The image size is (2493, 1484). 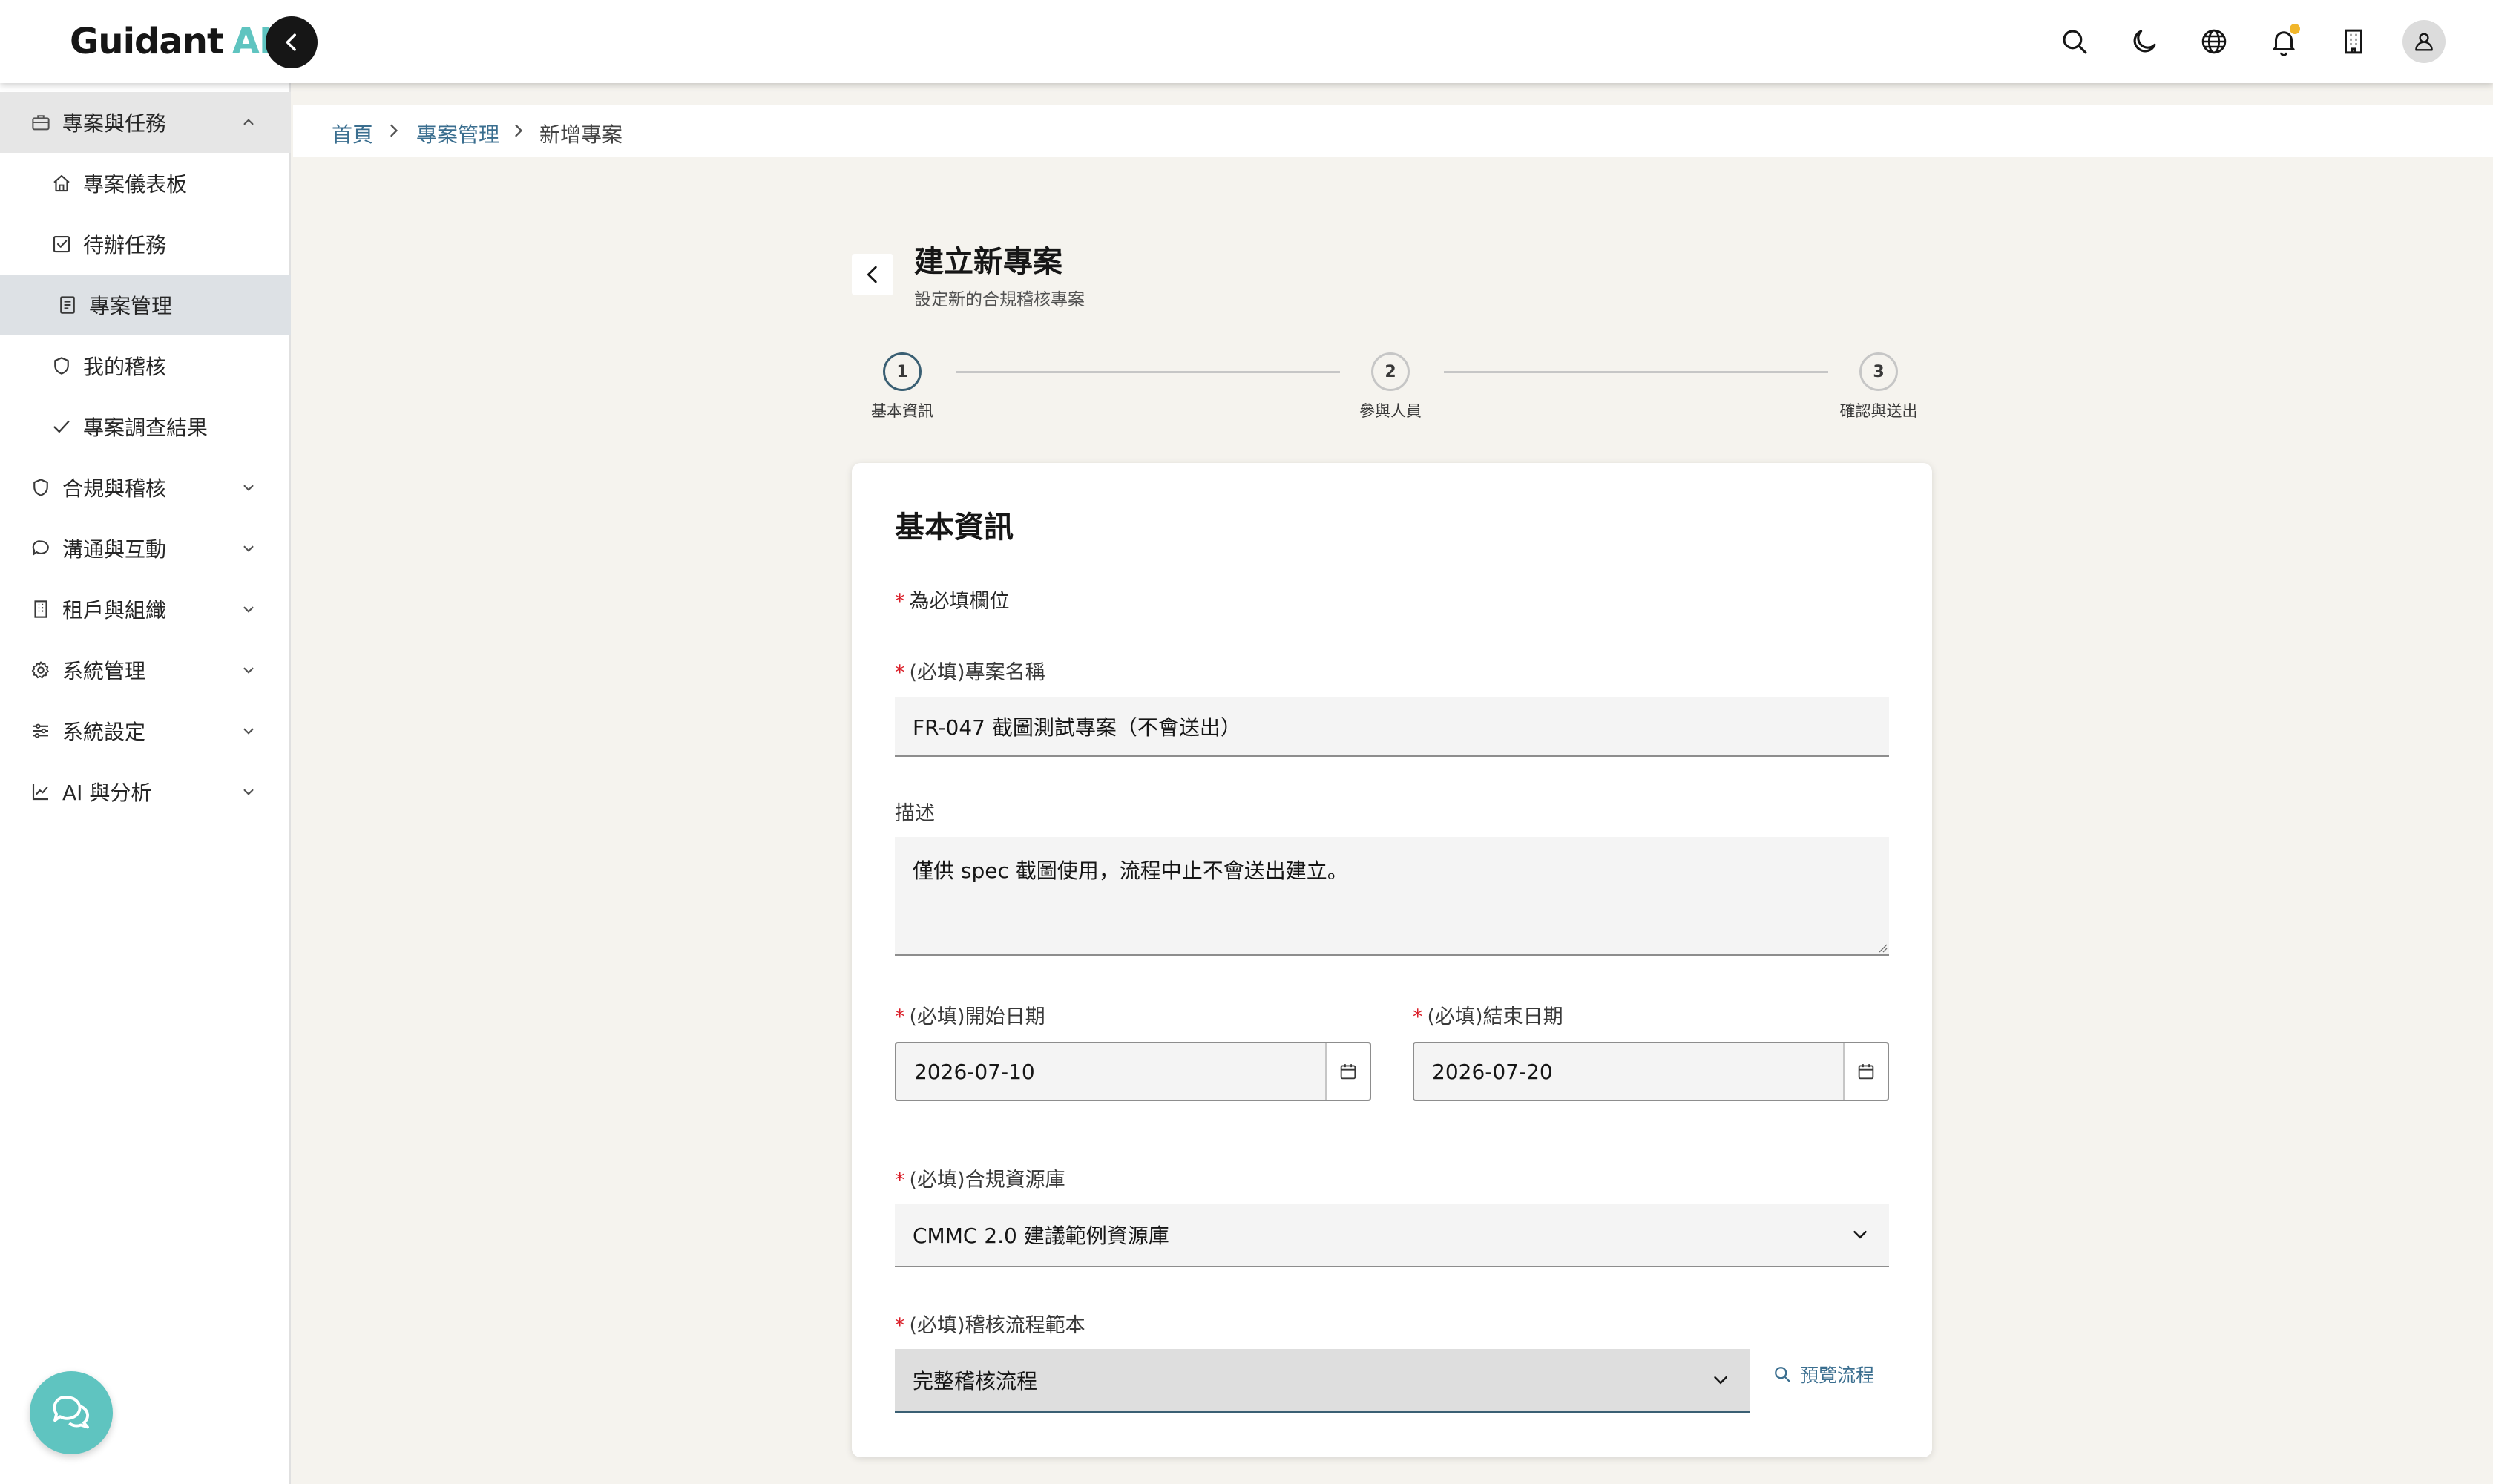 What do you see at coordinates (1390, 371) in the screenshot?
I see `step-2-indicator: 2` at bounding box center [1390, 371].